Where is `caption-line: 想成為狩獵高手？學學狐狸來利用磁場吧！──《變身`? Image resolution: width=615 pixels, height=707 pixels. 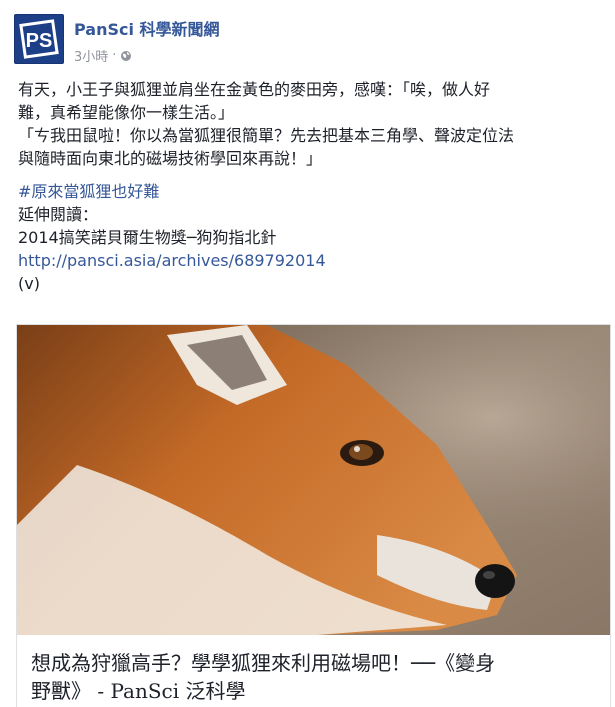 caption-line: 想成為狩獵高手？學學狐狸來利用磁場吧！──《變身 is located at coordinates (313, 663).